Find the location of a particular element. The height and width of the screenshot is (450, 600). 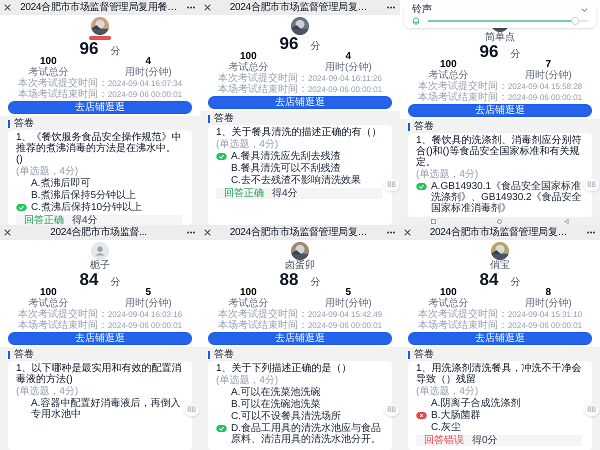

answer-option: A.阴离子合成洗涤剂 is located at coordinates (475, 403).